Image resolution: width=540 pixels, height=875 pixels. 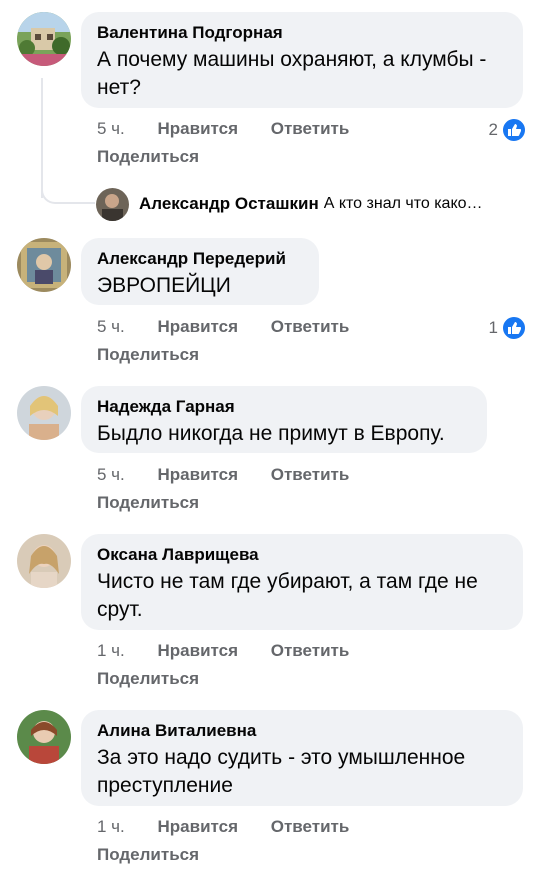 I want to click on comment-author: Оксана Лаврищева, so click(x=302, y=555).